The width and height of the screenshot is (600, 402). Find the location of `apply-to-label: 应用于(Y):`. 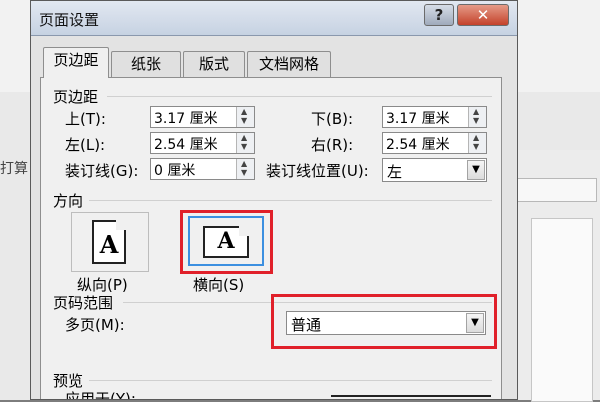

apply-to-label: 应用于(Y): is located at coordinates (100, 395).